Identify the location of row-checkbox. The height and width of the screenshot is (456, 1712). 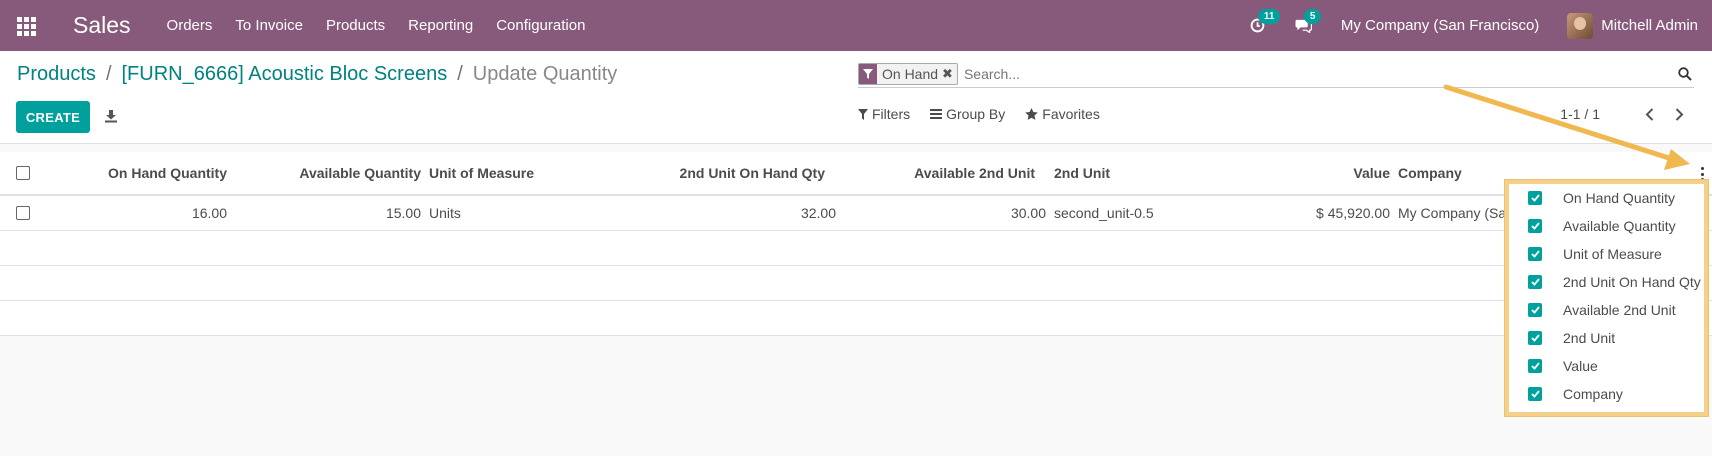
(23, 213).